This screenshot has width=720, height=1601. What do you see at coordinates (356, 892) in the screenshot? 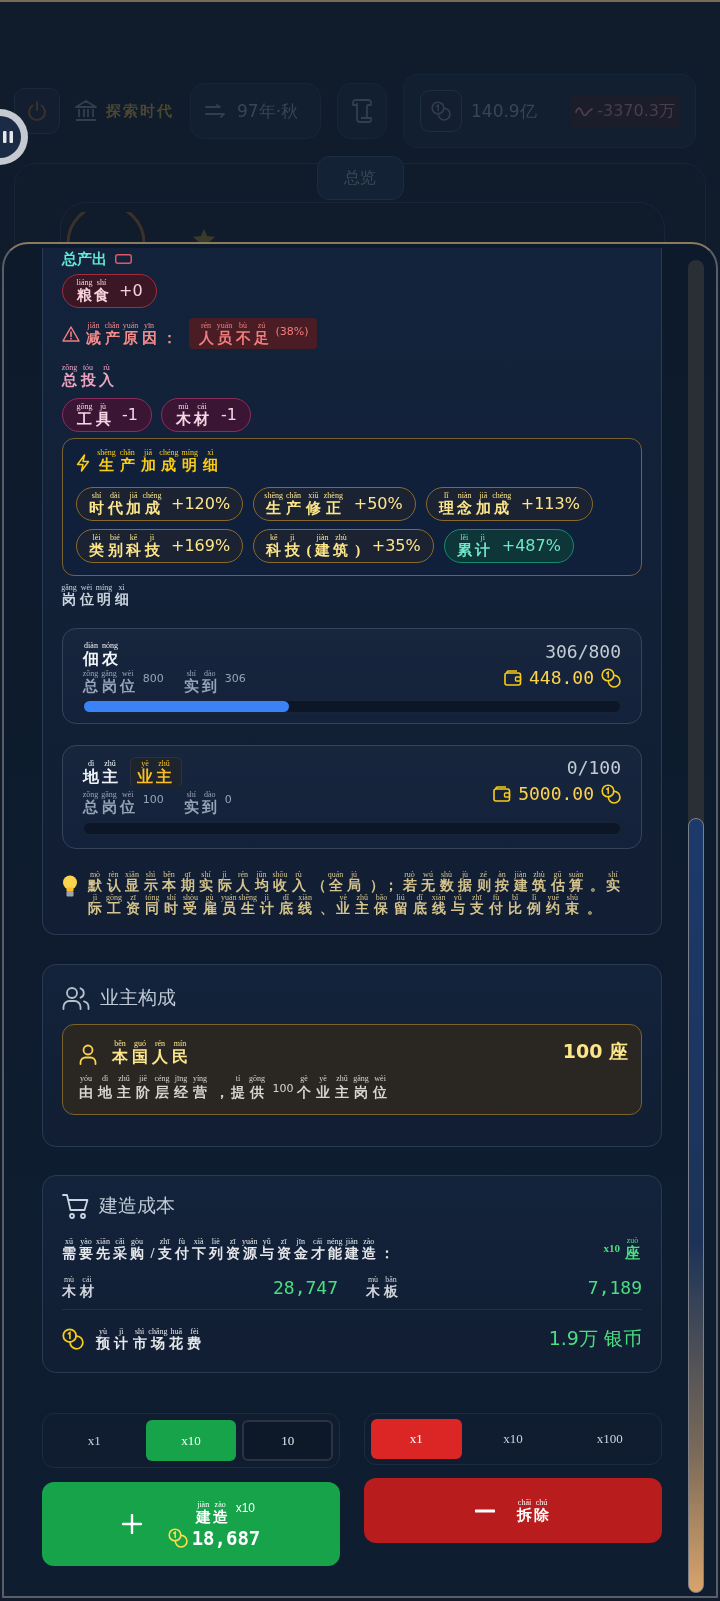
I see `hint-text: mò rèn xiǎn shì běn qī shí jì rén jūn shōu rù quán jú ruò wú shù jù zé àn jiàn zhù gū suàn shí 默认显示本期实际人均收入（全局）；若无数据则按建筑估算。实 jì gōng zī tóng shí shòu gù yuán shēng jì dǐ xiàn yè zhǔ bǎo liú dǐ xiàn yǔ zhī fù bǐ lì yuē shù 际工资同时受雇员生计底线、业主保留底线与支付比例约束。` at bounding box center [356, 892].